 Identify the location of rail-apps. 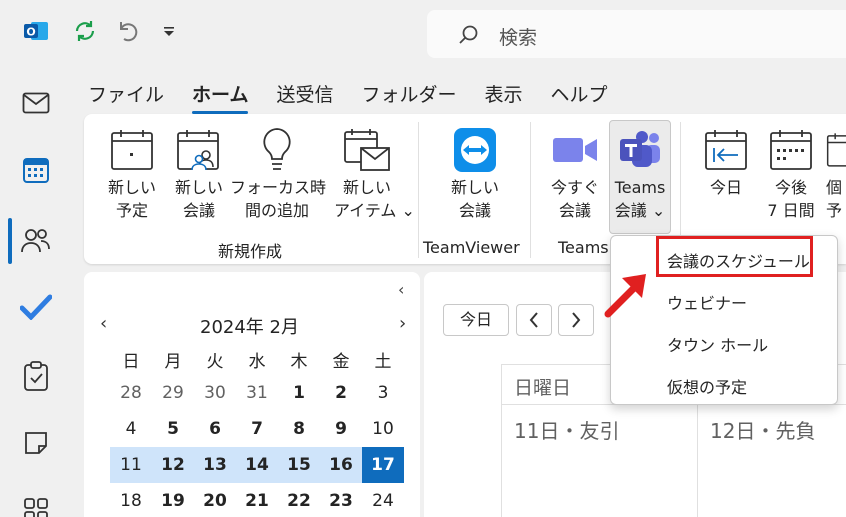
(36, 503).